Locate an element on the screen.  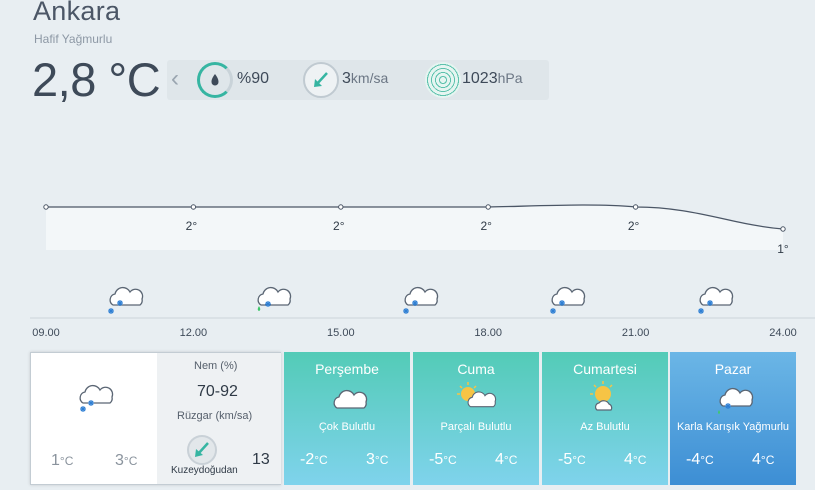
today-high: 3°C is located at coordinates (126, 460).